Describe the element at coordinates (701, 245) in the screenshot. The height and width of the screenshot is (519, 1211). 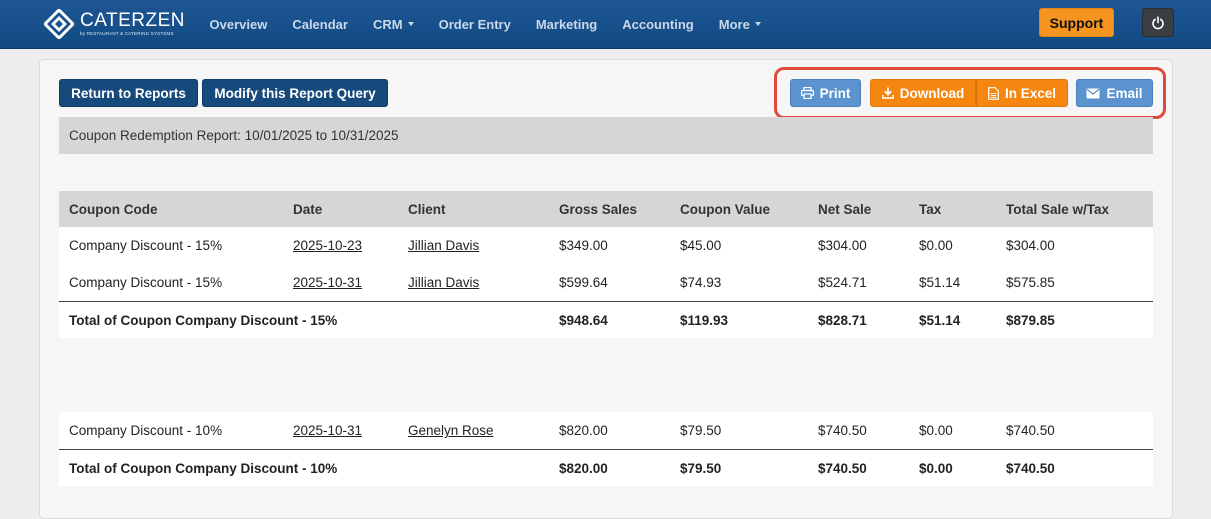
I see `cell-coupon-value: $45.00` at that location.